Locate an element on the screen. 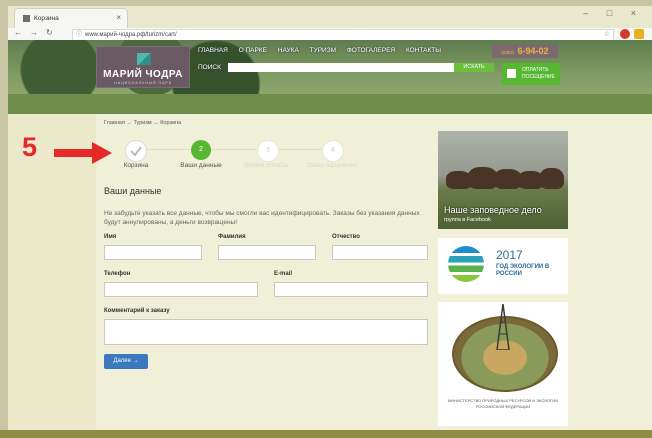 The image size is (652, 438). check-icon is located at coordinates (136, 151).